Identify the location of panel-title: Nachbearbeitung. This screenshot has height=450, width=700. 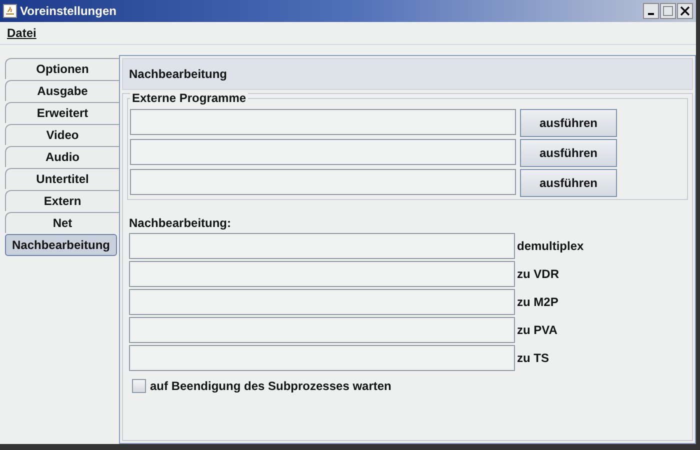
(178, 74).